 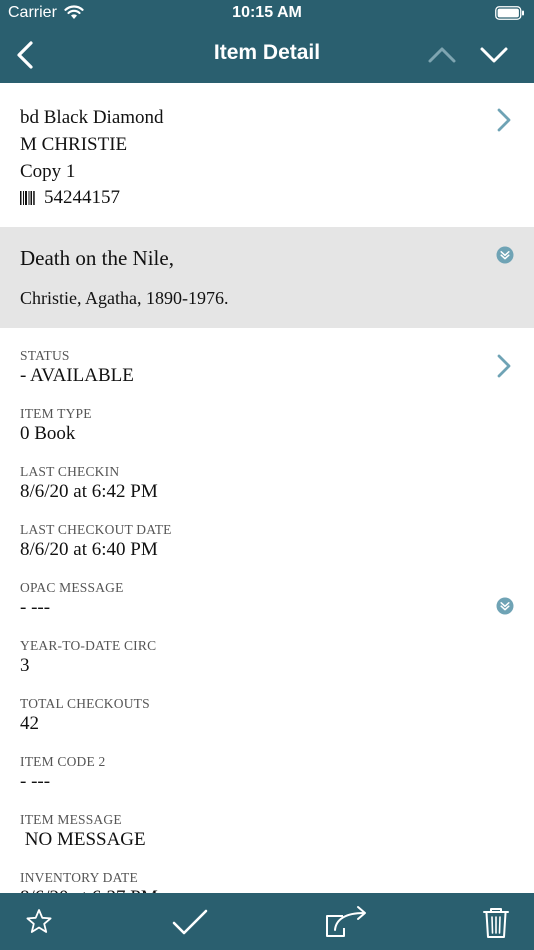 I want to click on field-label: INVENTORY DATE, so click(x=79, y=877).